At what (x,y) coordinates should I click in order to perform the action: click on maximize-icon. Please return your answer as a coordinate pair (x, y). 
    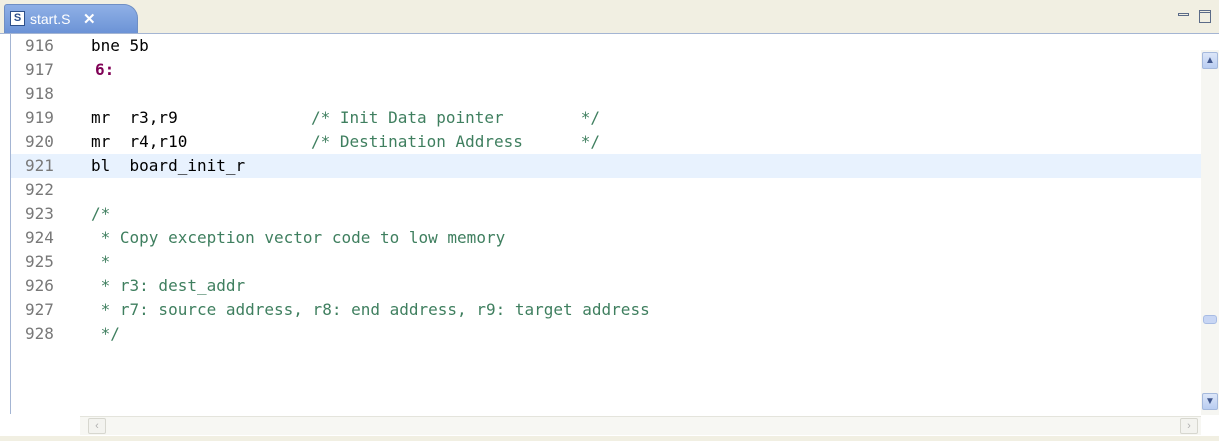
    Looking at the image, I should click on (1205, 16).